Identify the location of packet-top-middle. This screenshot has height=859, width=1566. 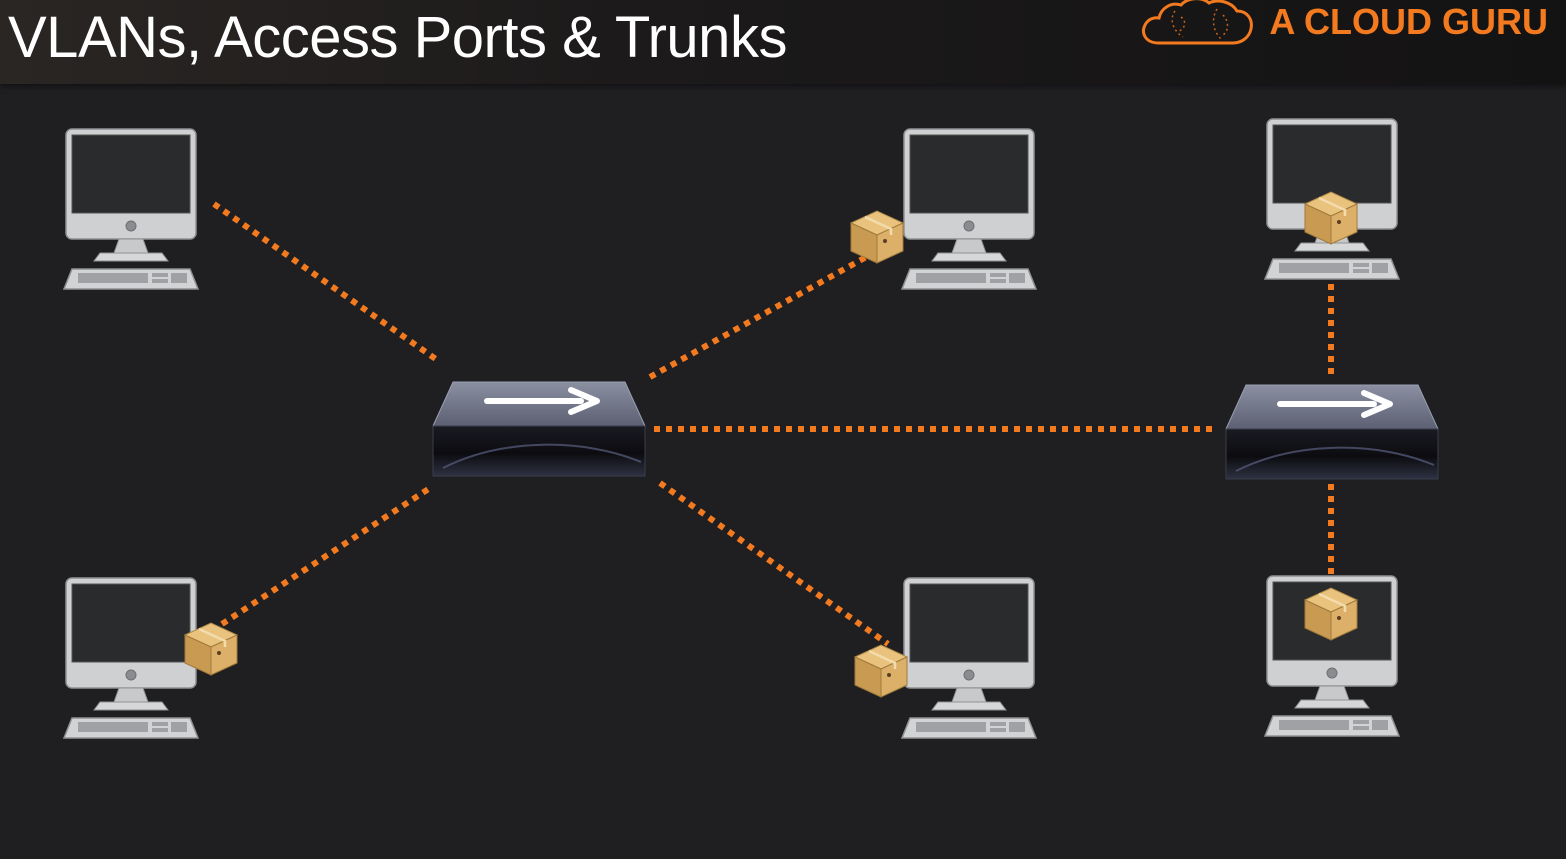
(877, 237).